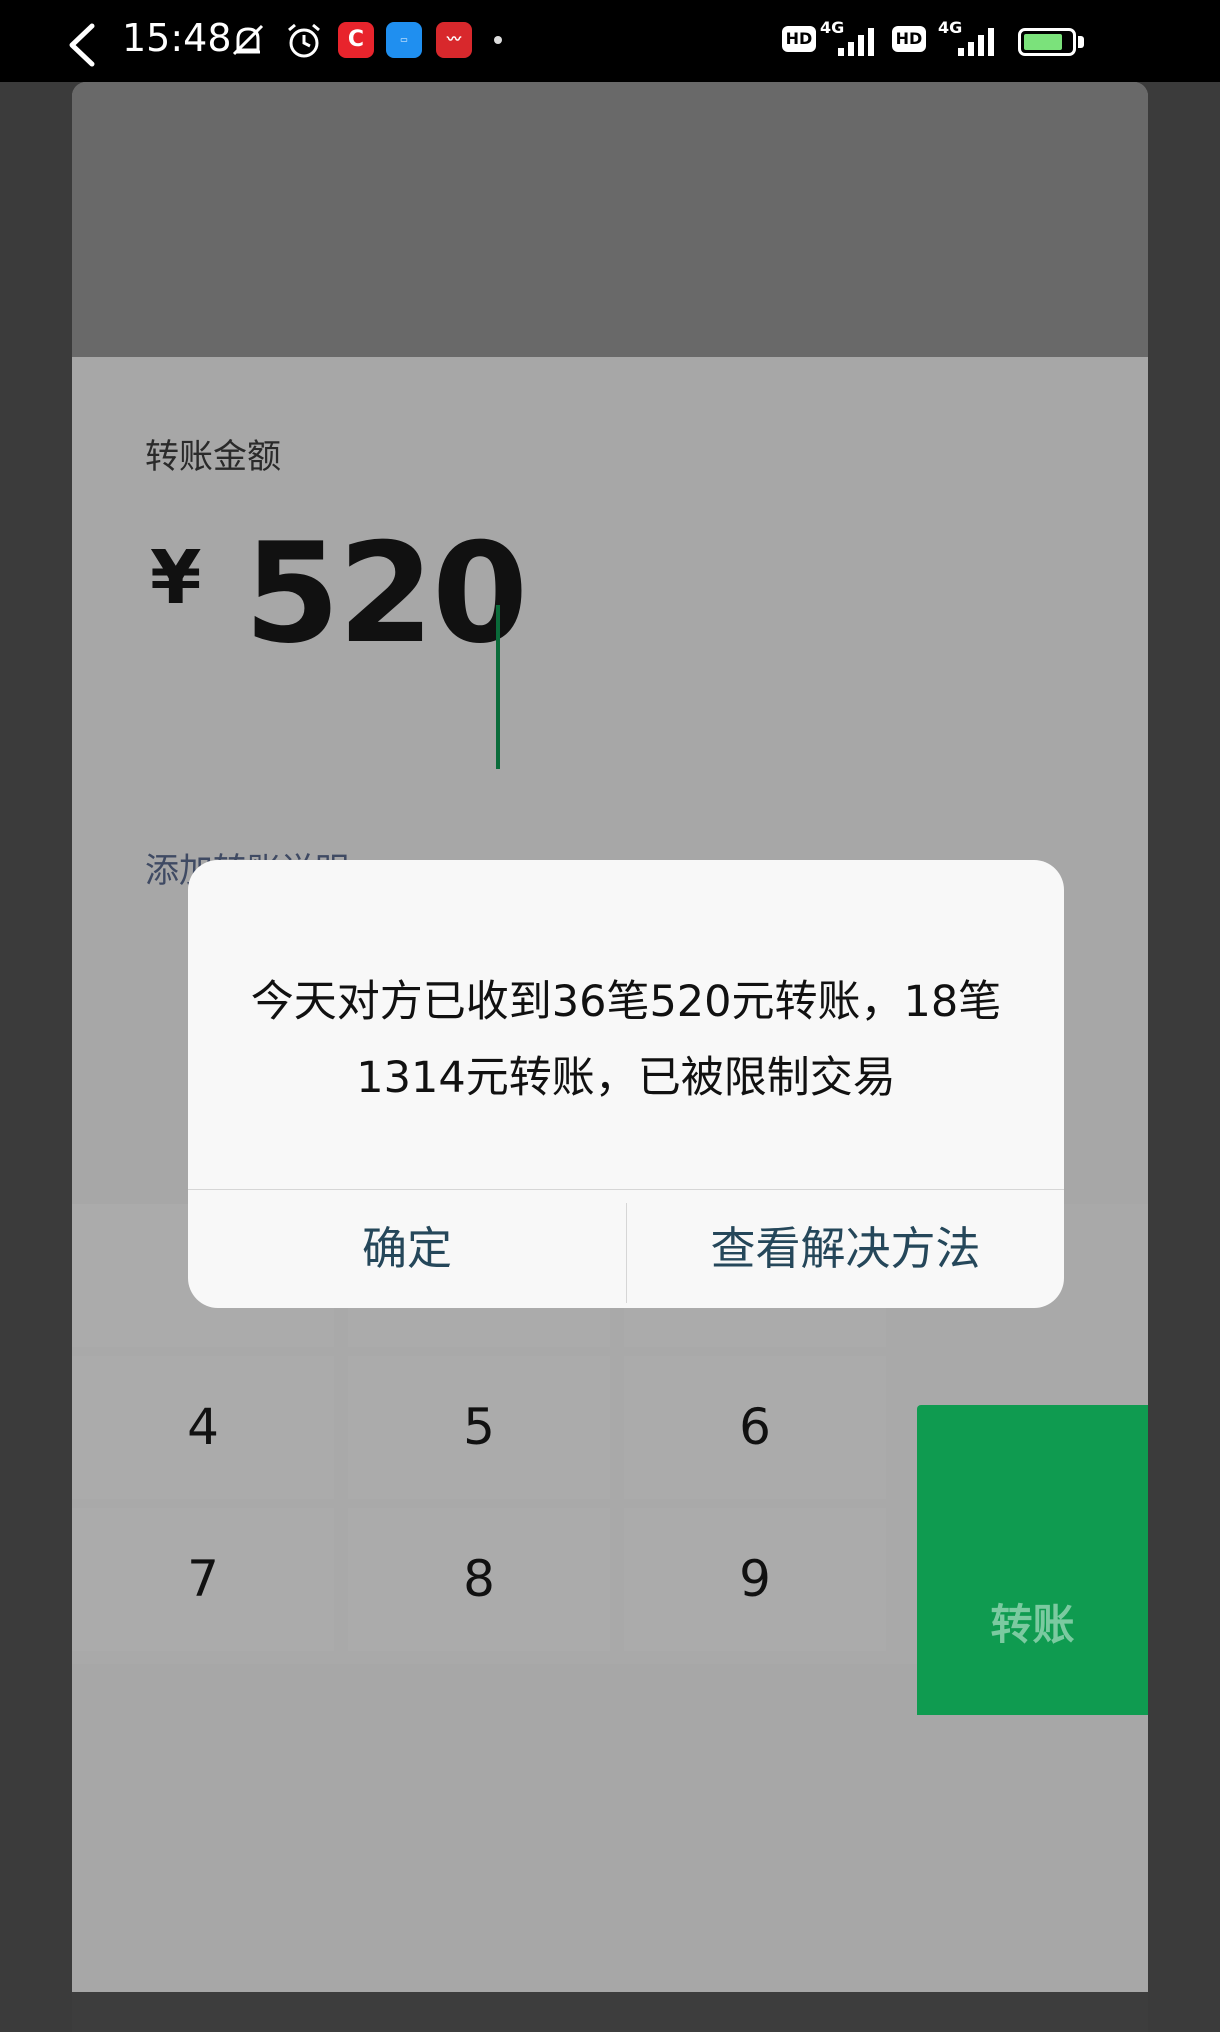 The width and height of the screenshot is (1220, 2032). I want to click on status-time: 15:48, so click(177, 38).